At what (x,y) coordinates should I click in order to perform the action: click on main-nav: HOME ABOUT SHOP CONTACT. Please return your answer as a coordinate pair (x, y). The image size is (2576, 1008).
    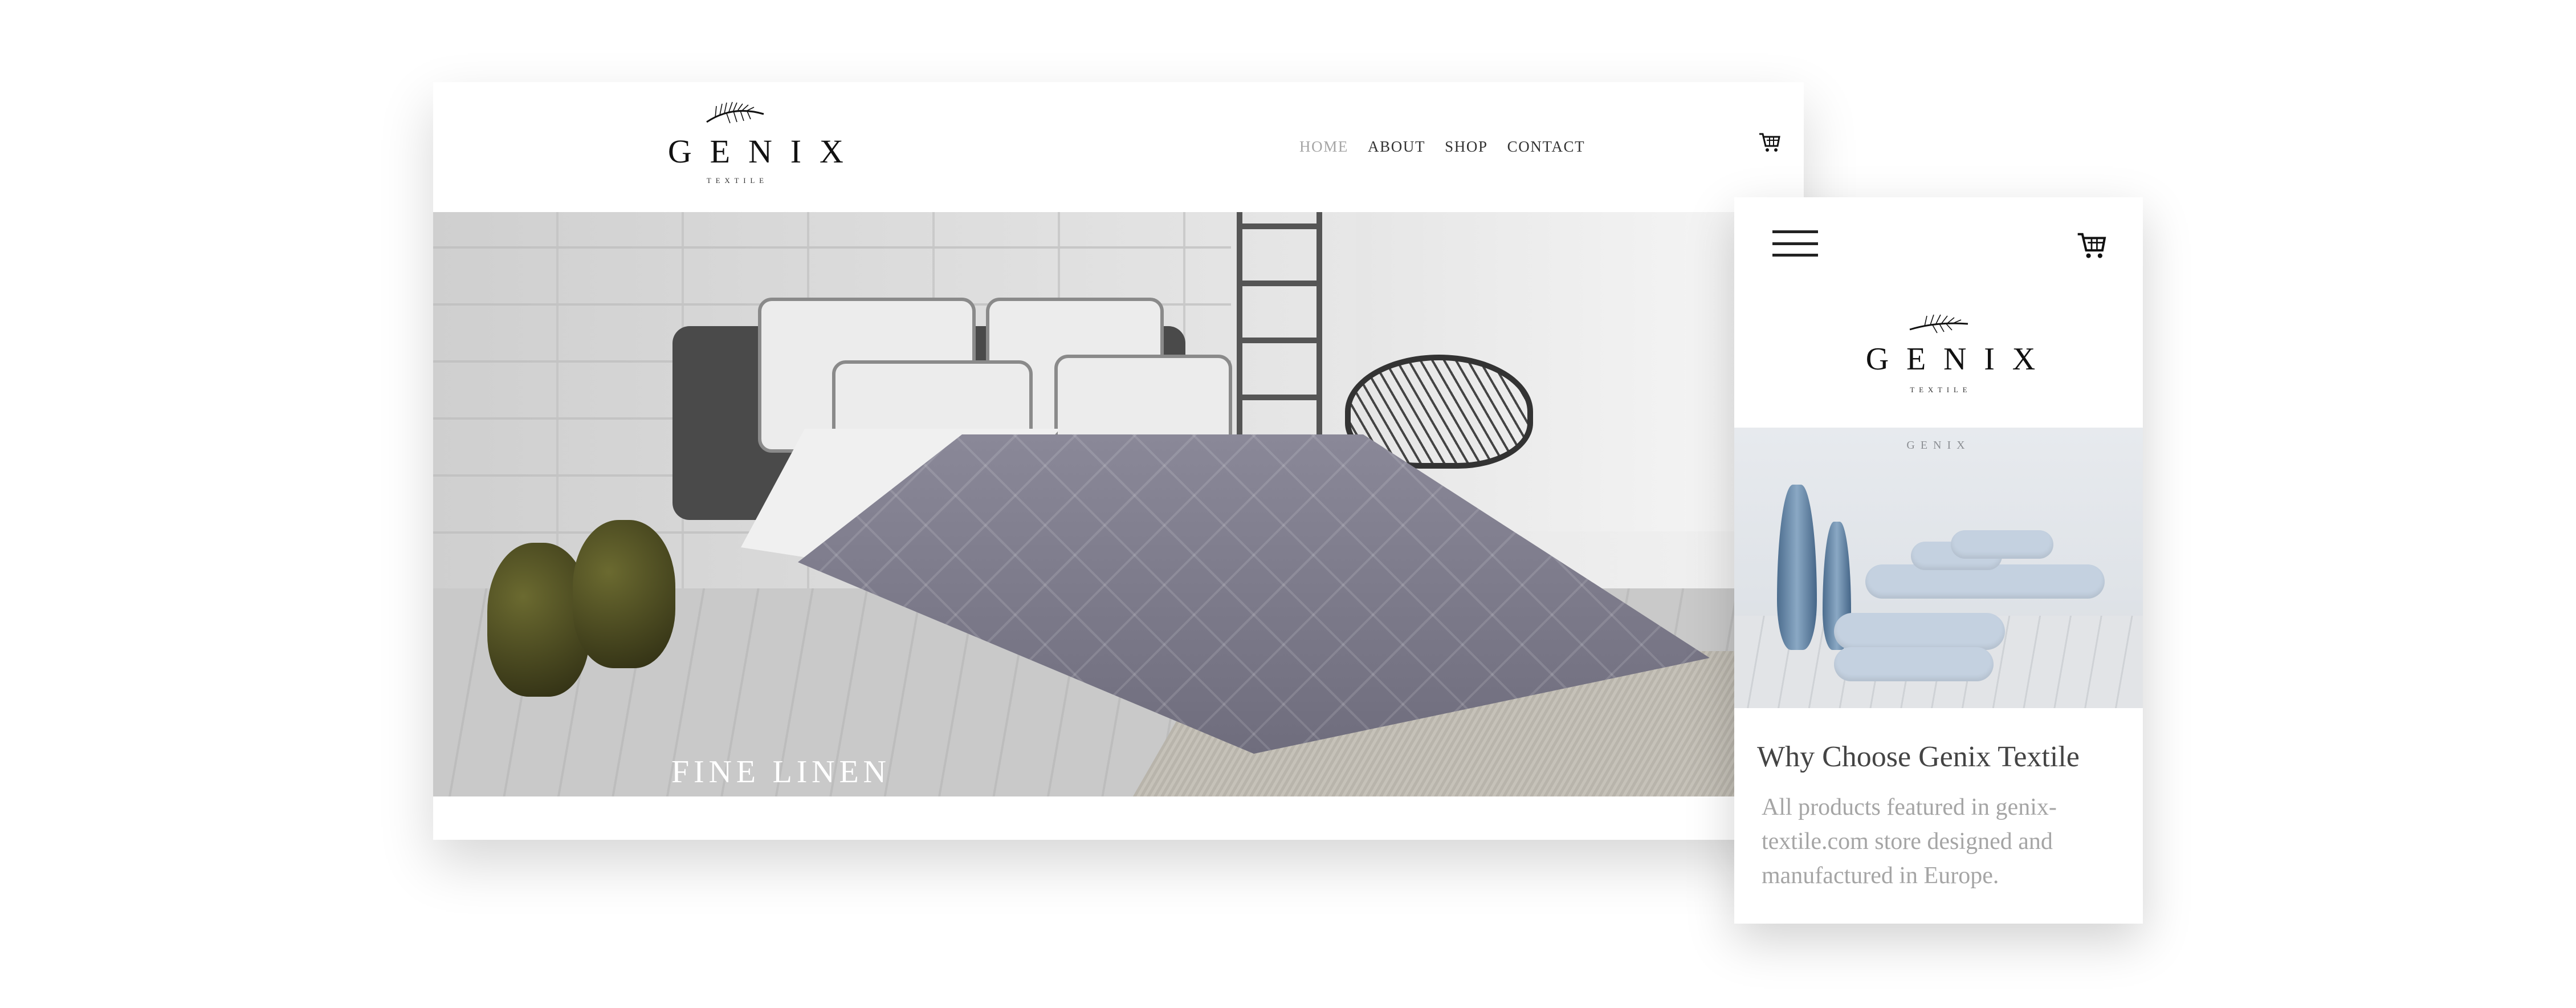
    Looking at the image, I should click on (1442, 147).